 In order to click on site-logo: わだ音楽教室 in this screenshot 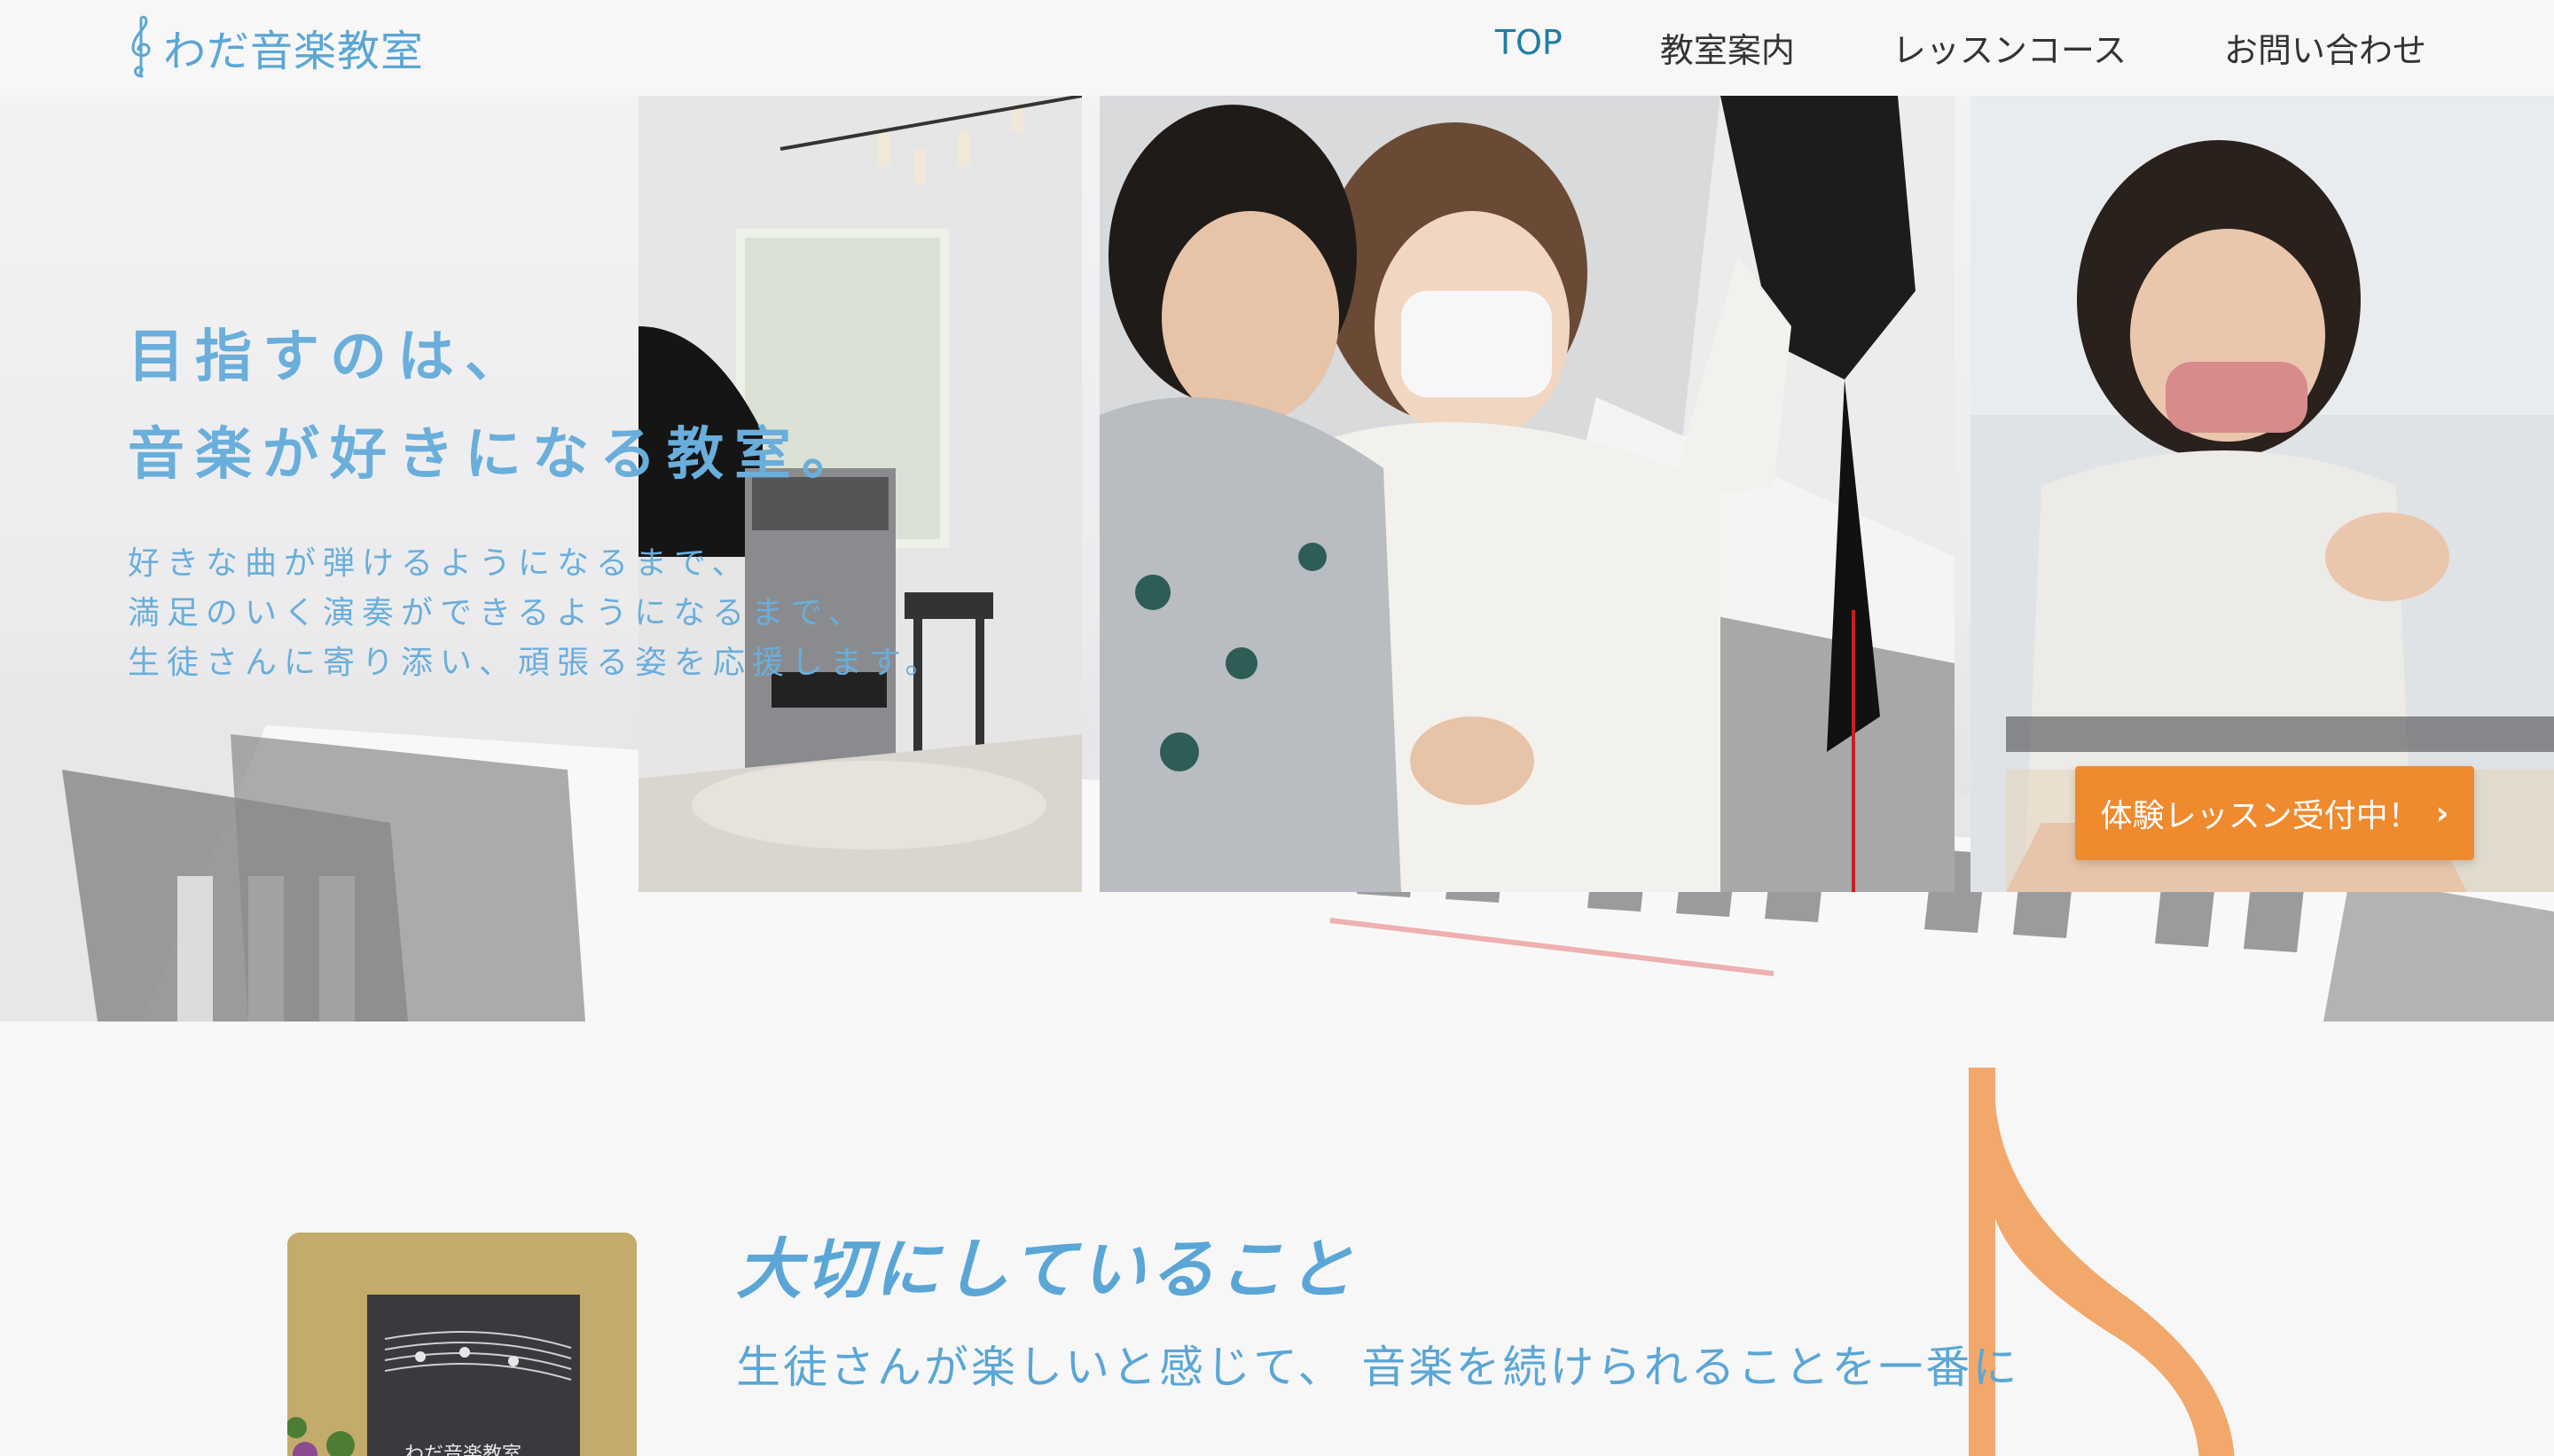, I will do `click(275, 47)`.